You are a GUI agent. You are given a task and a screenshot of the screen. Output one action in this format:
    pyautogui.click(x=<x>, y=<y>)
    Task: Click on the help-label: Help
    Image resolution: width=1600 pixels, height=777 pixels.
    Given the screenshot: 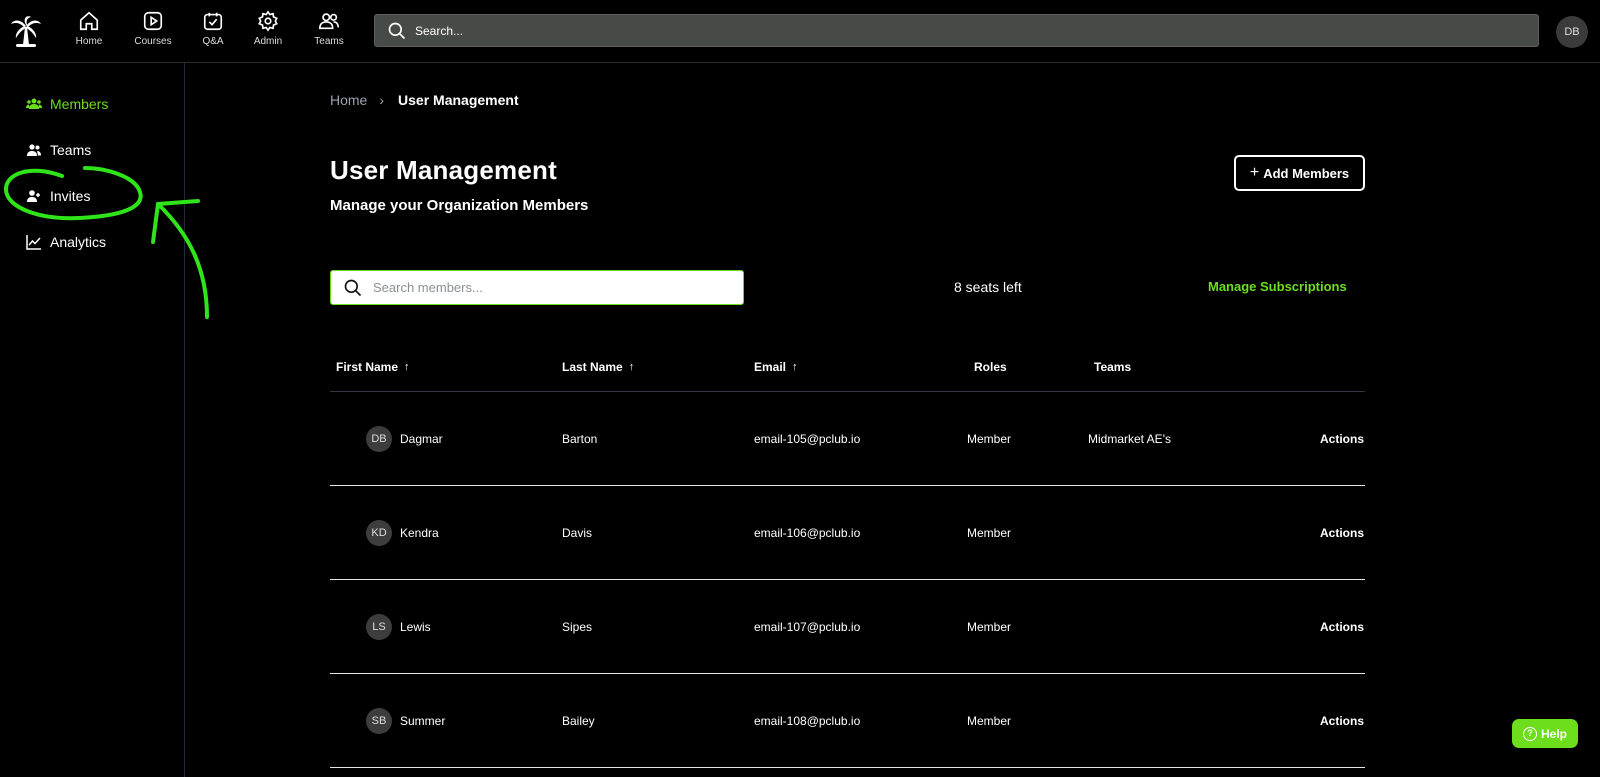 What is the action you would take?
    pyautogui.click(x=1553, y=733)
    